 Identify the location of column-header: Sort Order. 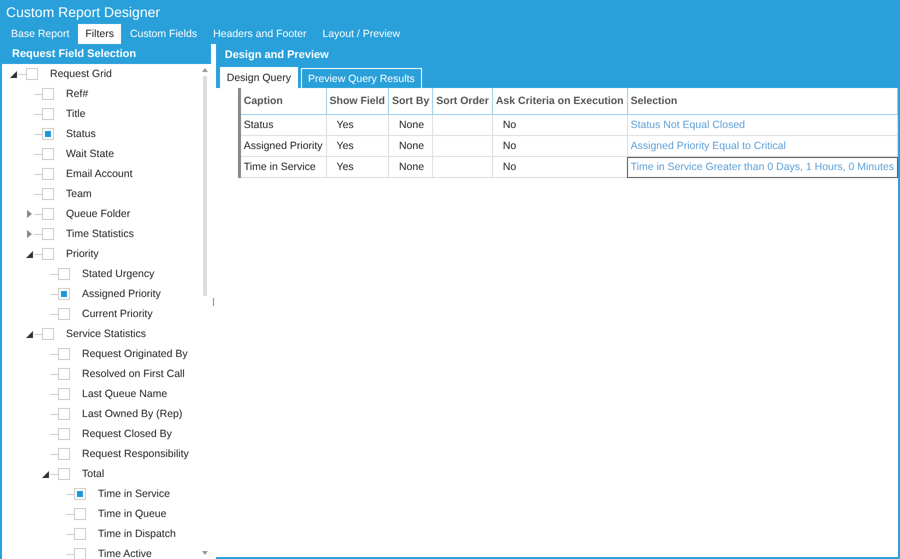
(462, 101).